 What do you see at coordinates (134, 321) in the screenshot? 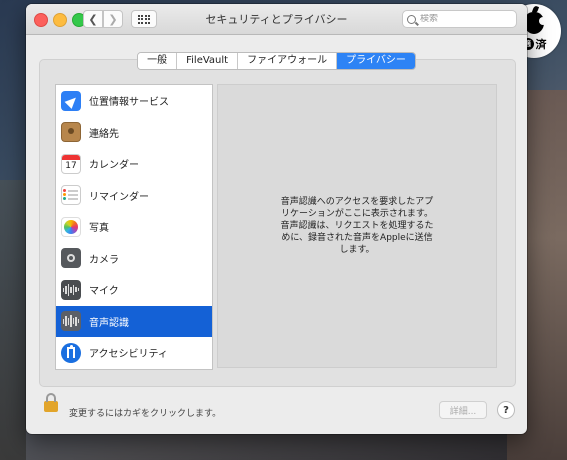
I see `list-item-speech-recognition: 音声認識` at bounding box center [134, 321].